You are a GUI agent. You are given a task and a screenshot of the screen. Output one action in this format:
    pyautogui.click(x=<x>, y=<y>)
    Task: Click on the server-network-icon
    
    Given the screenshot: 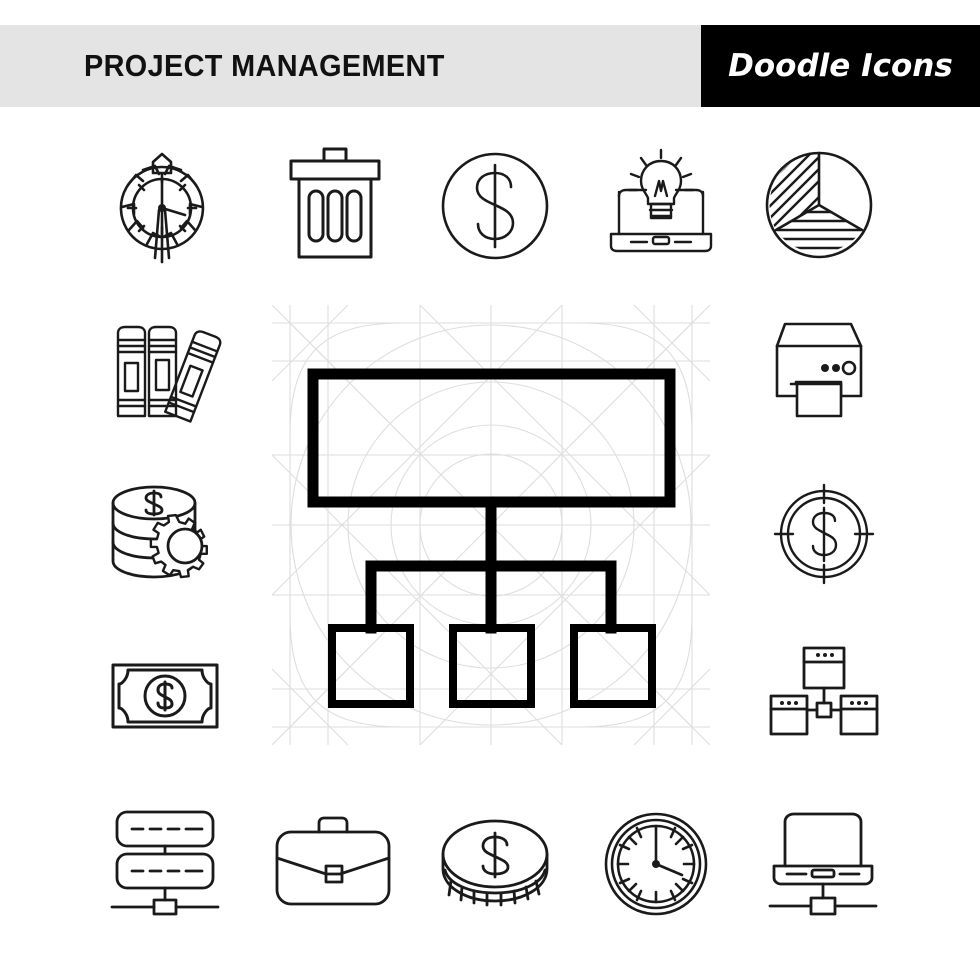 What is the action you would take?
    pyautogui.click(x=824, y=694)
    